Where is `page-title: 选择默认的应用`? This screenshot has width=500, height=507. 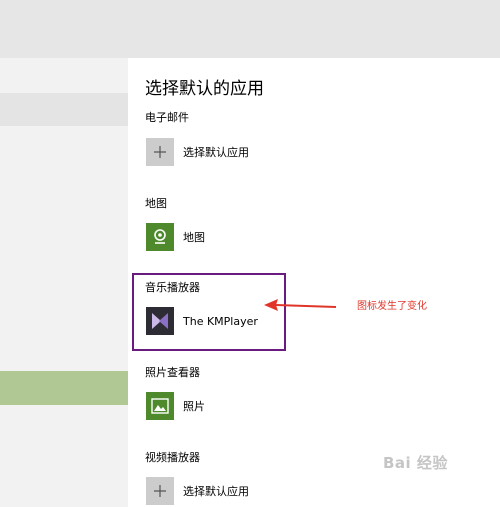
page-title: 选择默认的应用 is located at coordinates (204, 89).